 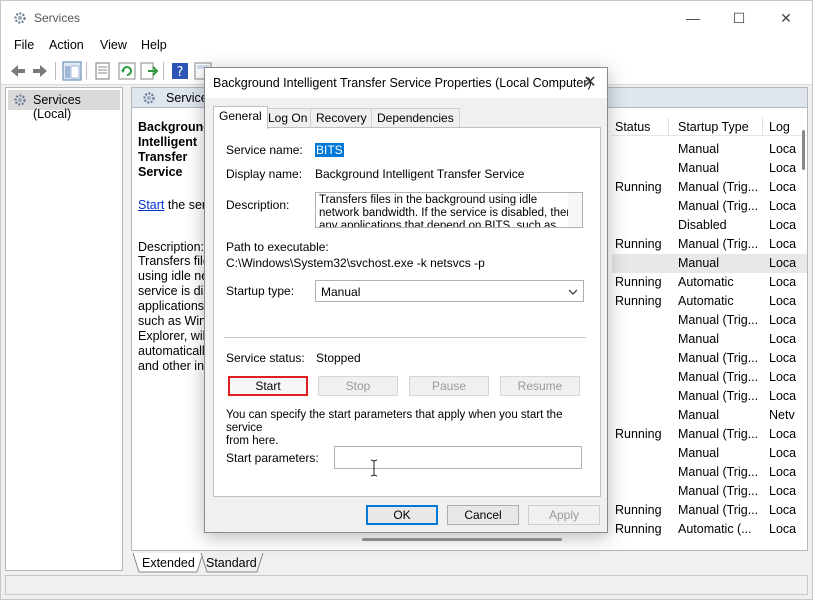 What do you see at coordinates (57, 107) in the screenshot?
I see `tree-item-label: Services (Local)` at bounding box center [57, 107].